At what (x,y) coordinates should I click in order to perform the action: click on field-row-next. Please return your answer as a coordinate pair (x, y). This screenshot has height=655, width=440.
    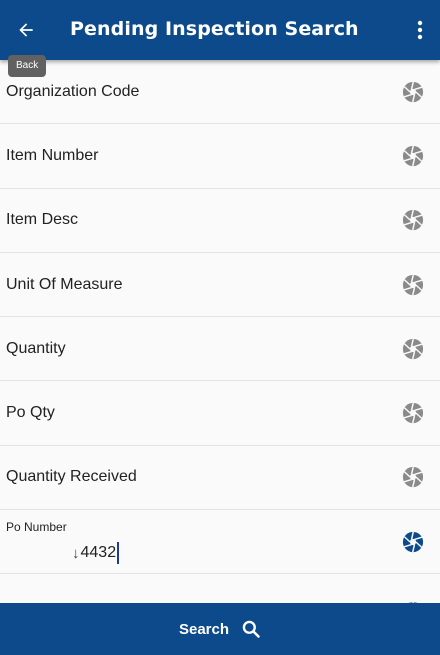
    Looking at the image, I should click on (220, 588).